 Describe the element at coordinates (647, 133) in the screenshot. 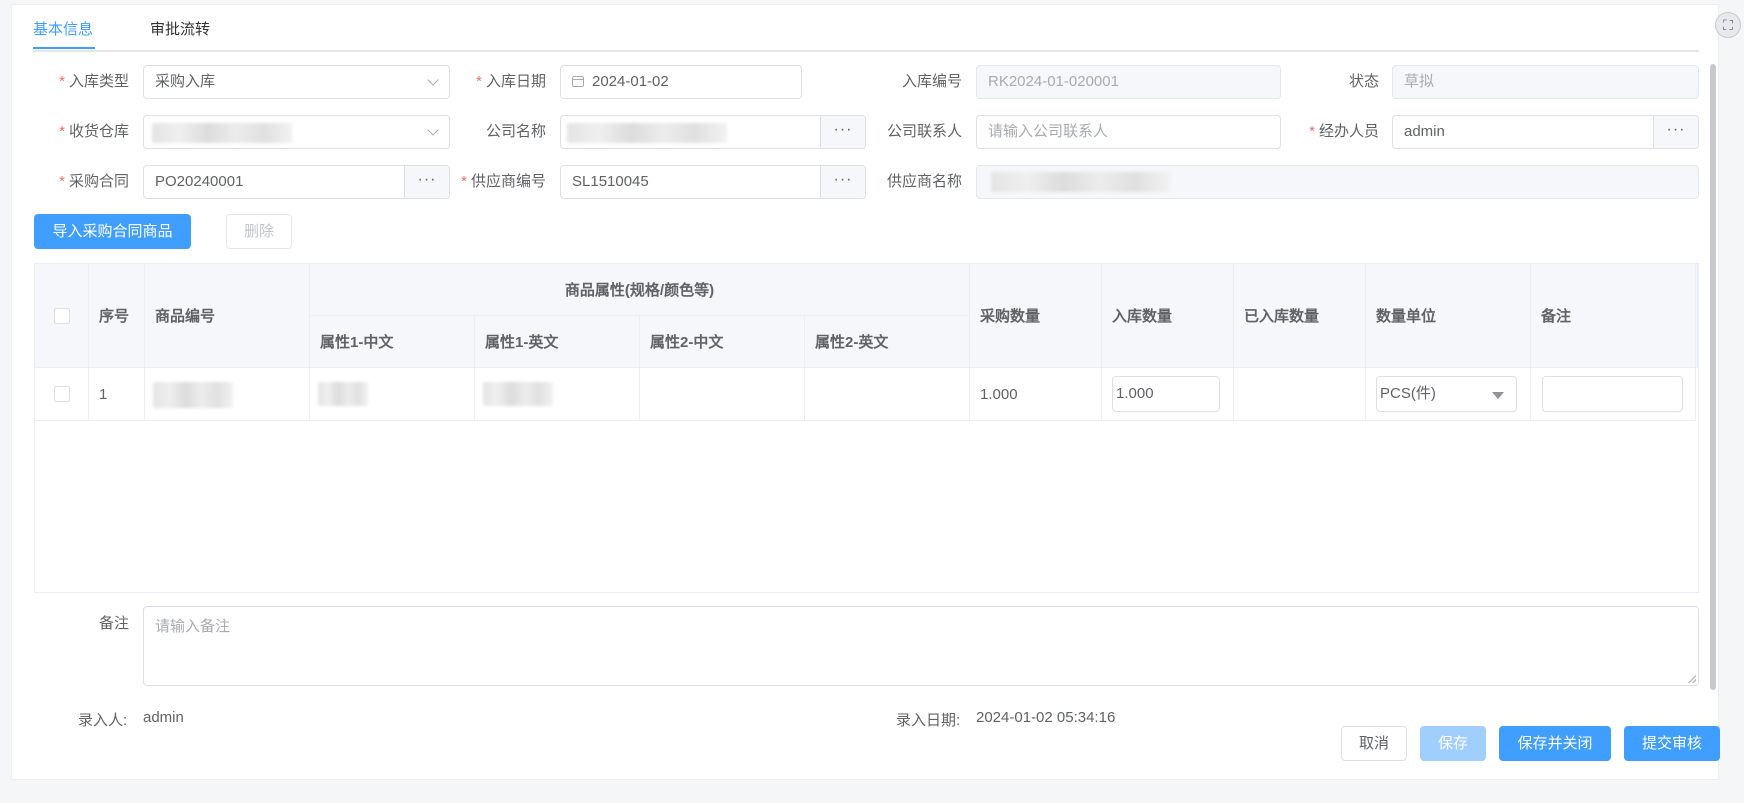

I see `redacted-company` at that location.